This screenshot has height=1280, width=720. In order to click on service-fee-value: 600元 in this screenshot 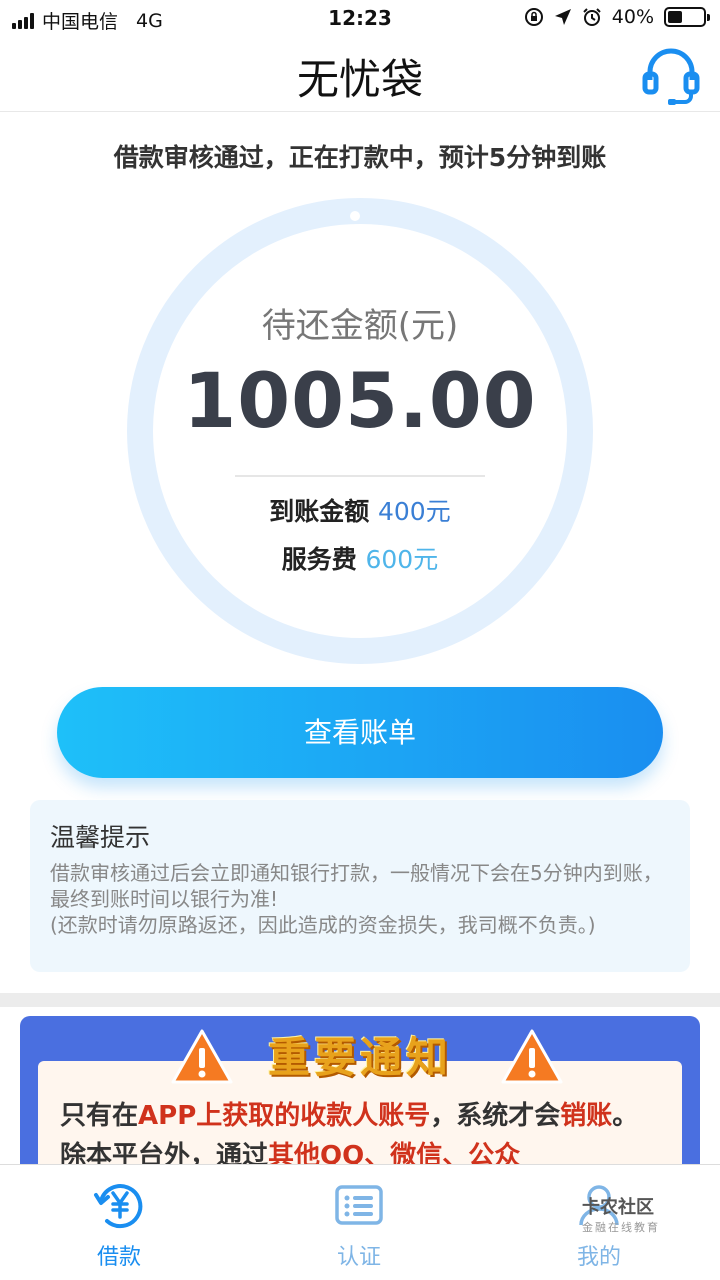, I will do `click(402, 559)`.